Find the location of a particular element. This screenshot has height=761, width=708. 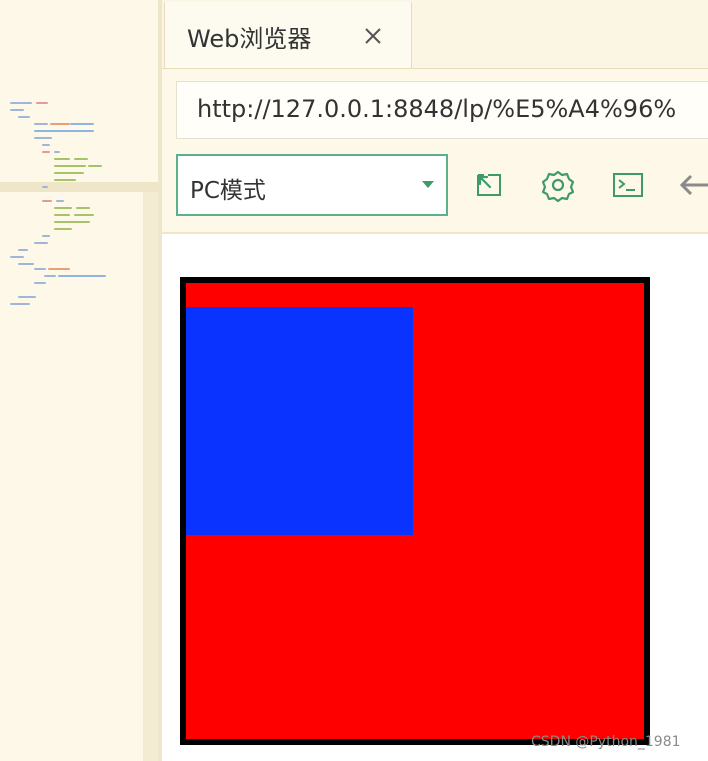

tab-title: Web浏览器 is located at coordinates (249, 39).